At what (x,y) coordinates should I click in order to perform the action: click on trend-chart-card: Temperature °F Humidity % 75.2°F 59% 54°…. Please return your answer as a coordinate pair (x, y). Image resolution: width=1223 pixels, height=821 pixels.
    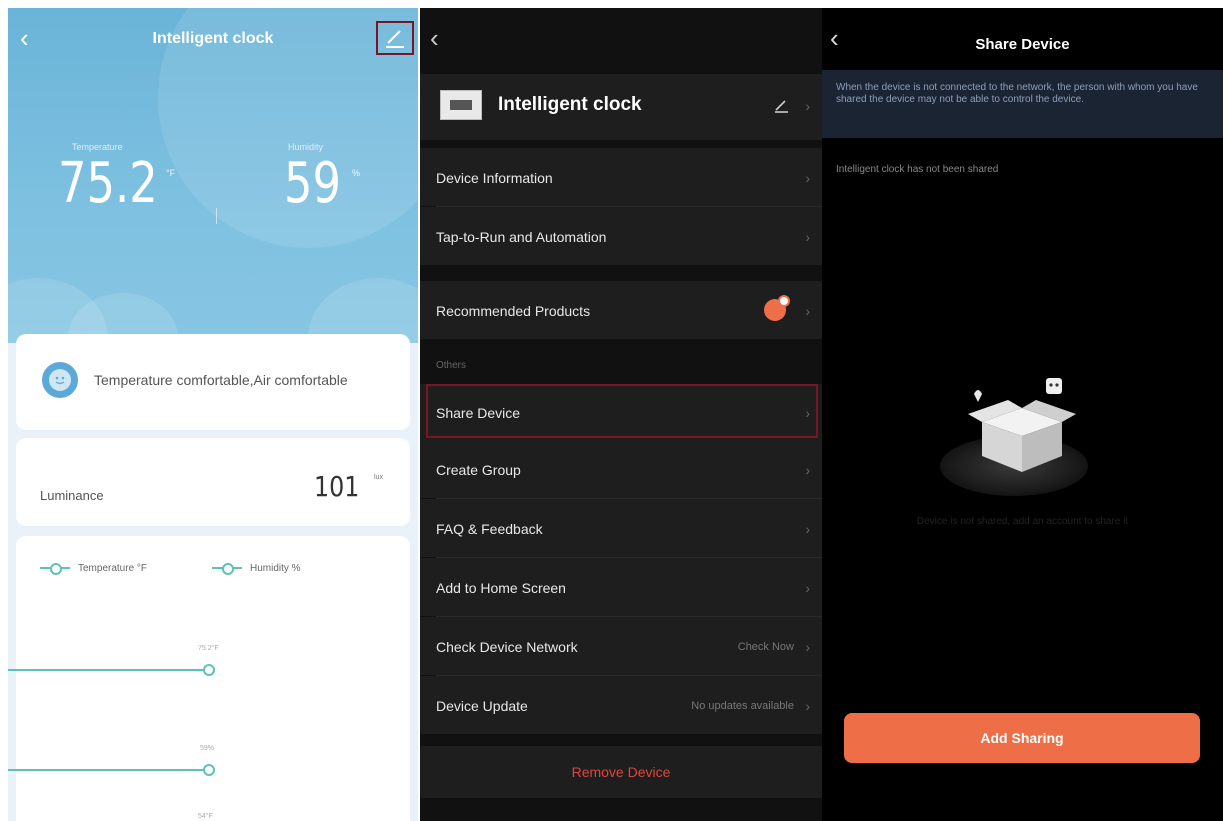
    Looking at the image, I should click on (209, 678).